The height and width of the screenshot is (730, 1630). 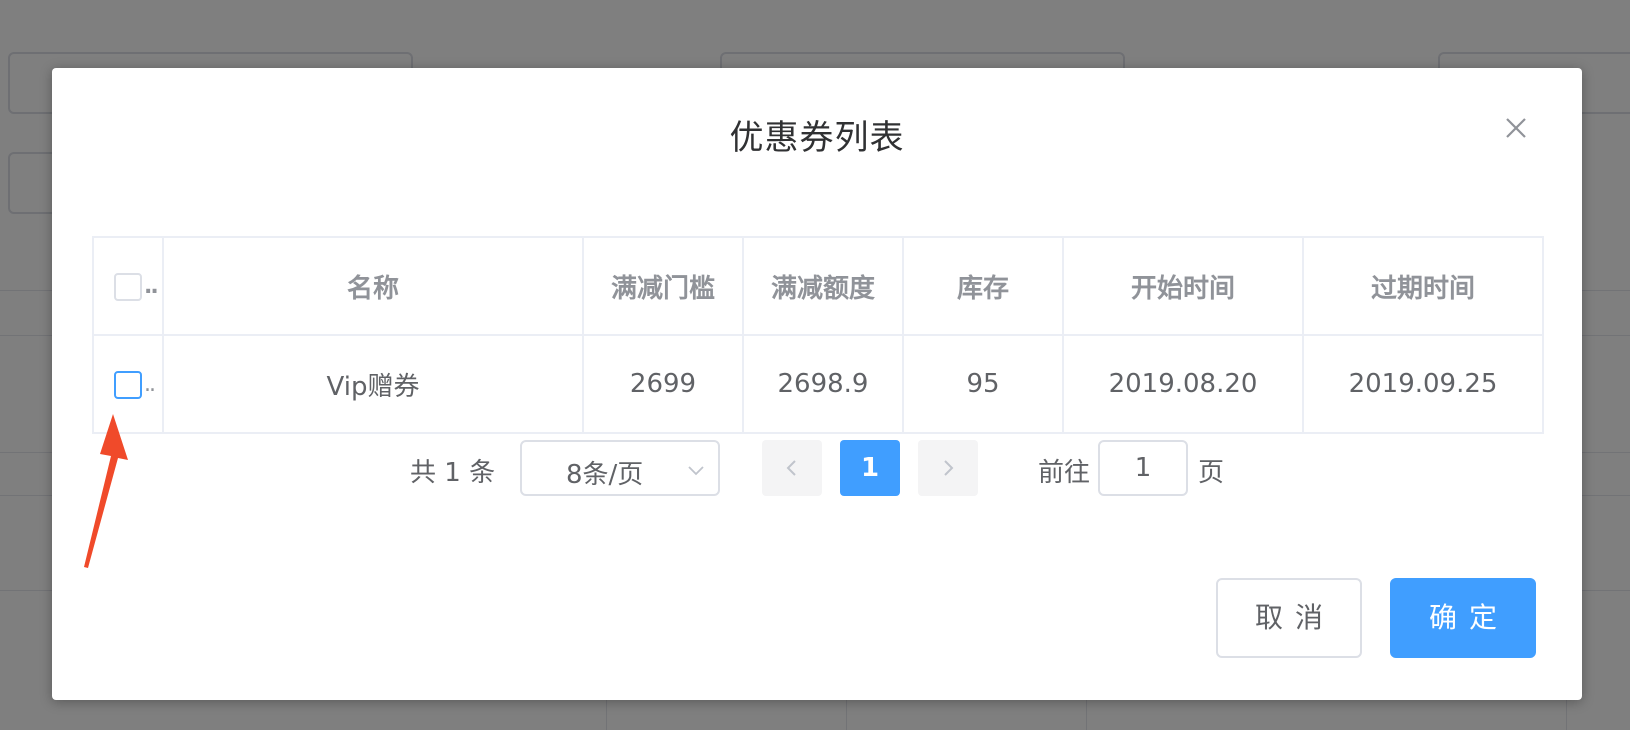 I want to click on page-unit-label: 页, so click(x=1211, y=473).